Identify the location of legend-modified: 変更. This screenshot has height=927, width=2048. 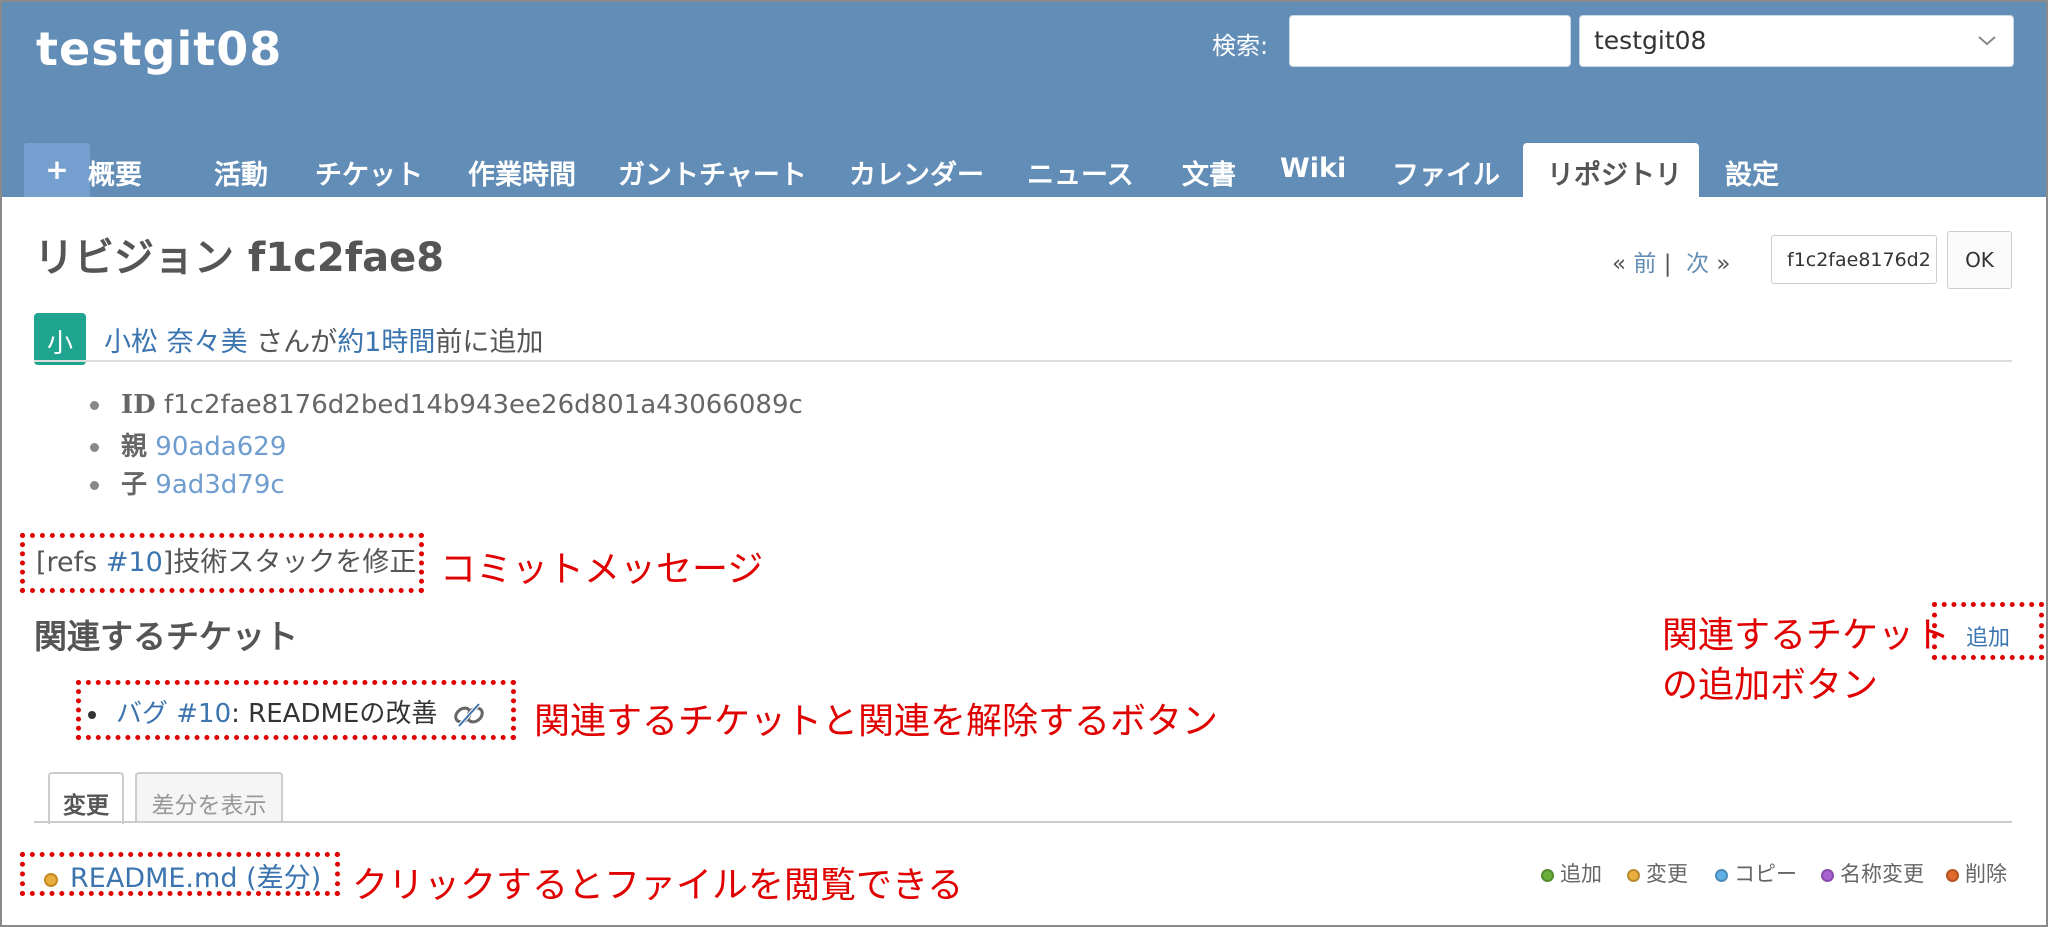
(1657, 873).